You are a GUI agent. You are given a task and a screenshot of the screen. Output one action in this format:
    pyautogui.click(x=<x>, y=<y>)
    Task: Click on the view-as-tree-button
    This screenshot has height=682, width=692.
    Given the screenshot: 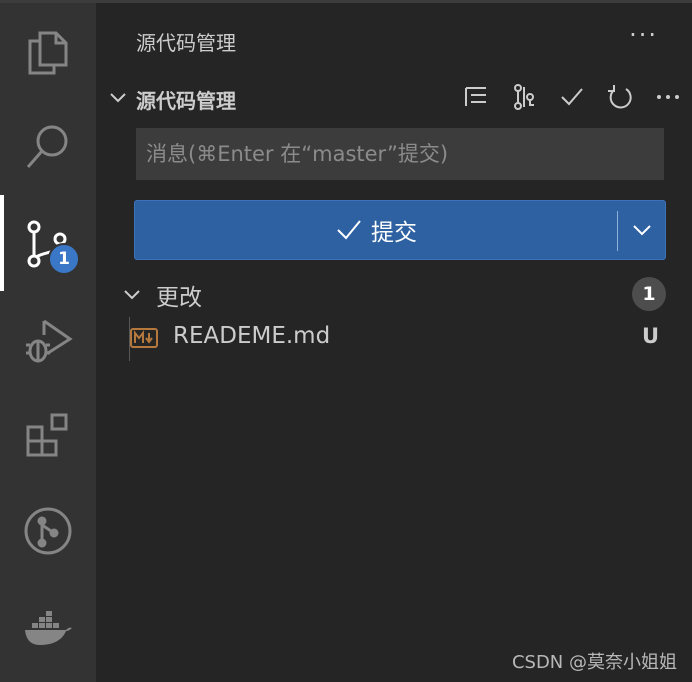 What is the action you would take?
    pyautogui.click(x=476, y=97)
    